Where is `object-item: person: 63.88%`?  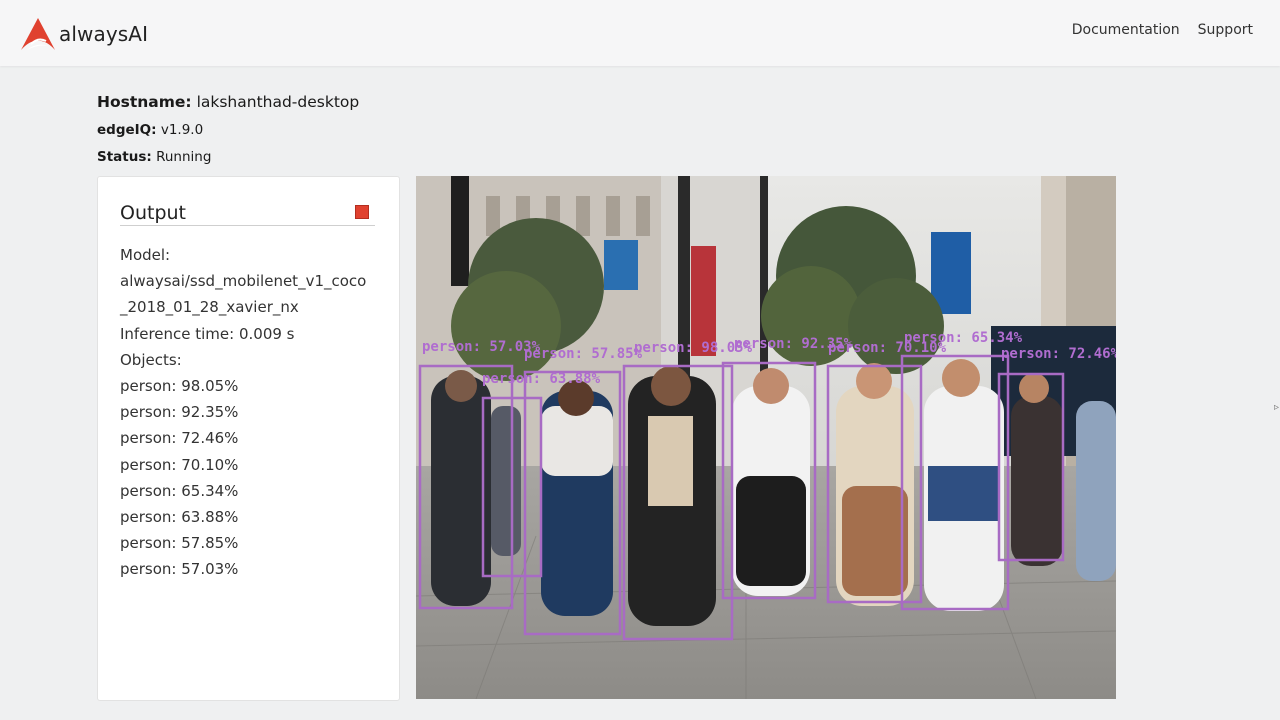
object-item: person: 63.88% is located at coordinates (179, 517).